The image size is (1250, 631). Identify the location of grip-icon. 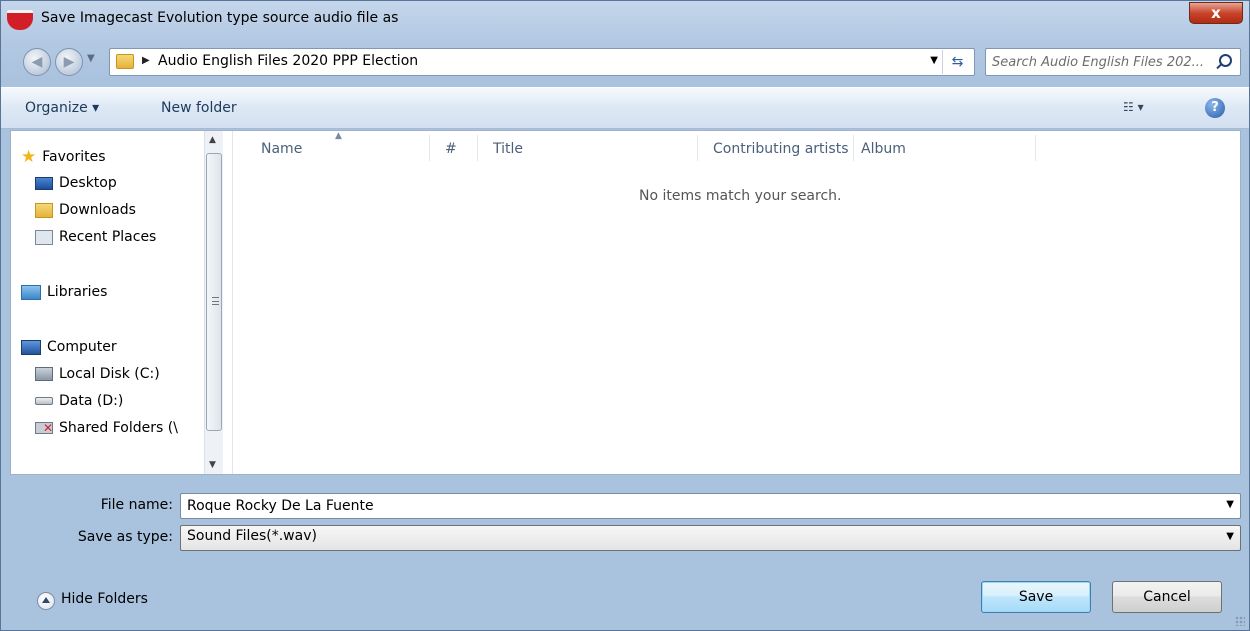
(215, 301).